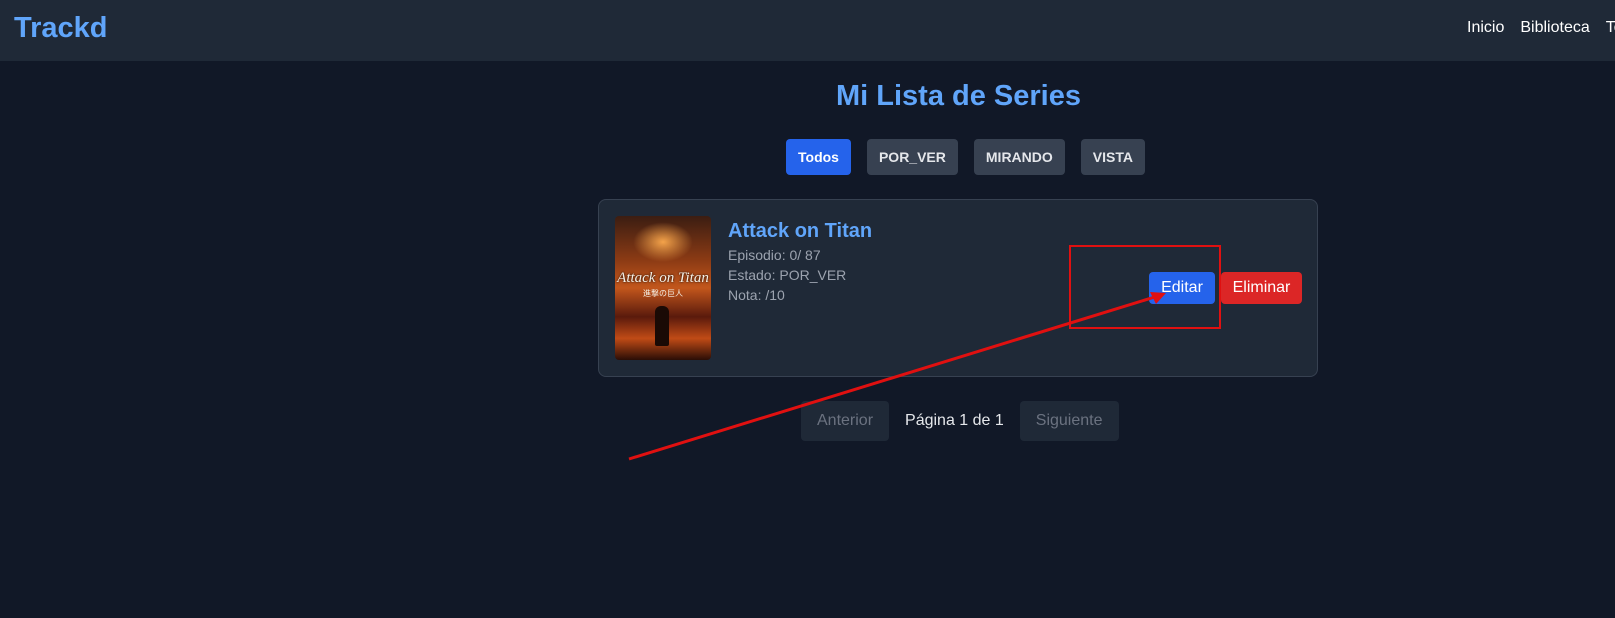 The image size is (1615, 618). I want to click on annotation-arrow, so click(897, 376).